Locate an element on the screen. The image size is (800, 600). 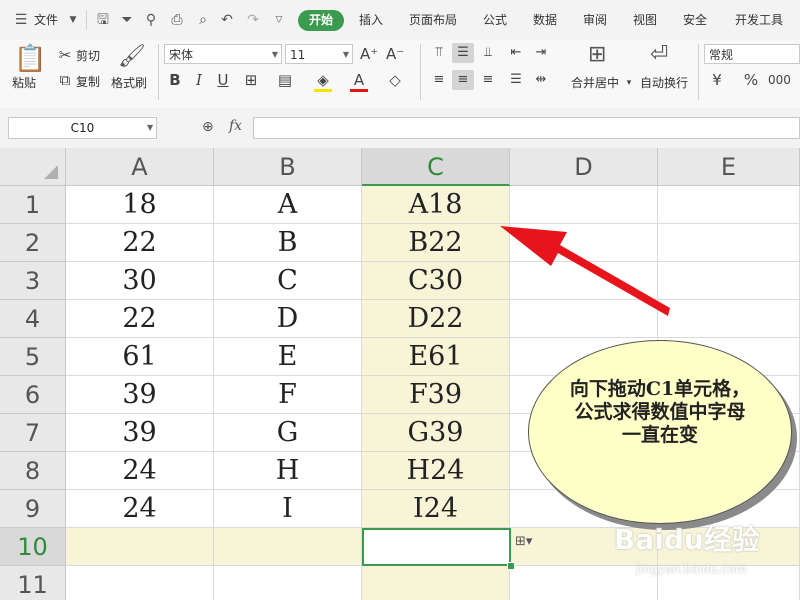
cell-b11 is located at coordinates (288, 583).